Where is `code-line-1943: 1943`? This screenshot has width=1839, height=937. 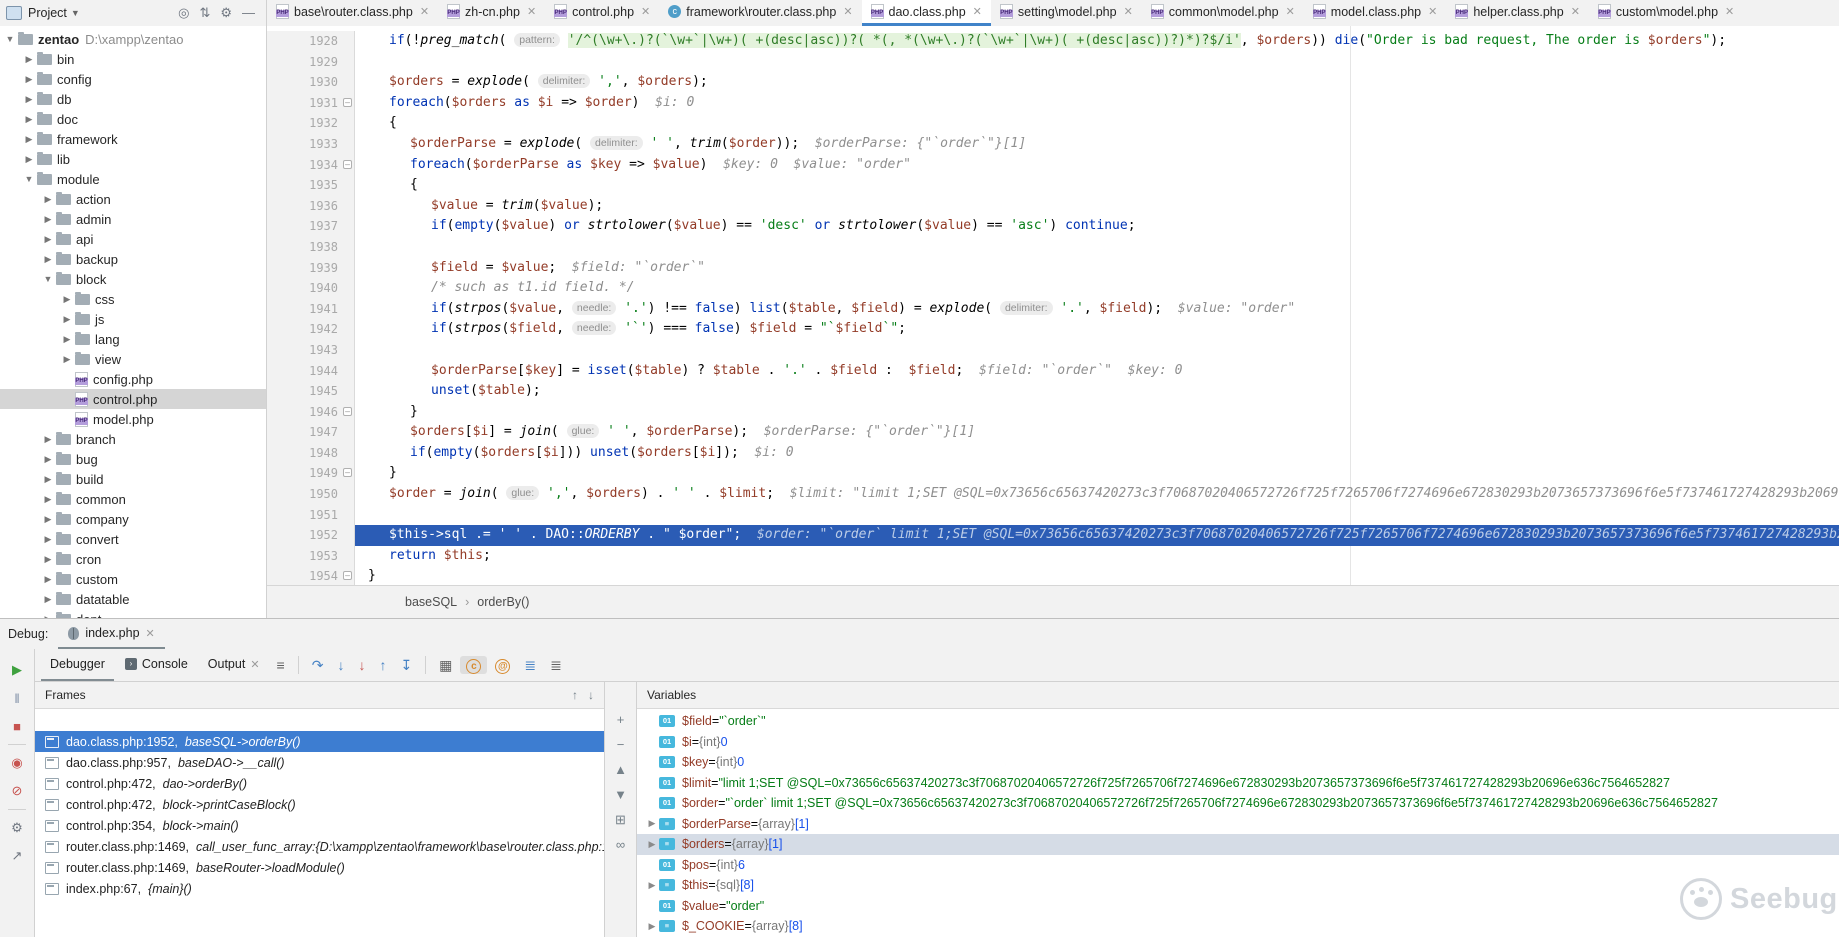
code-line-1943: 1943 is located at coordinates (1053, 350).